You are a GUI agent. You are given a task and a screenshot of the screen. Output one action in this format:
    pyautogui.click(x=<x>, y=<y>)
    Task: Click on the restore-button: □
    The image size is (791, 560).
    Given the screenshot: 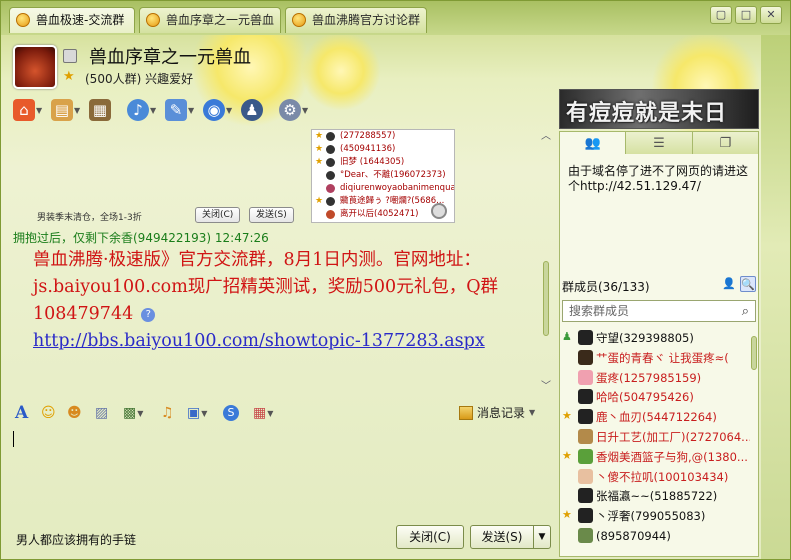 What is the action you would take?
    pyautogui.click(x=746, y=15)
    